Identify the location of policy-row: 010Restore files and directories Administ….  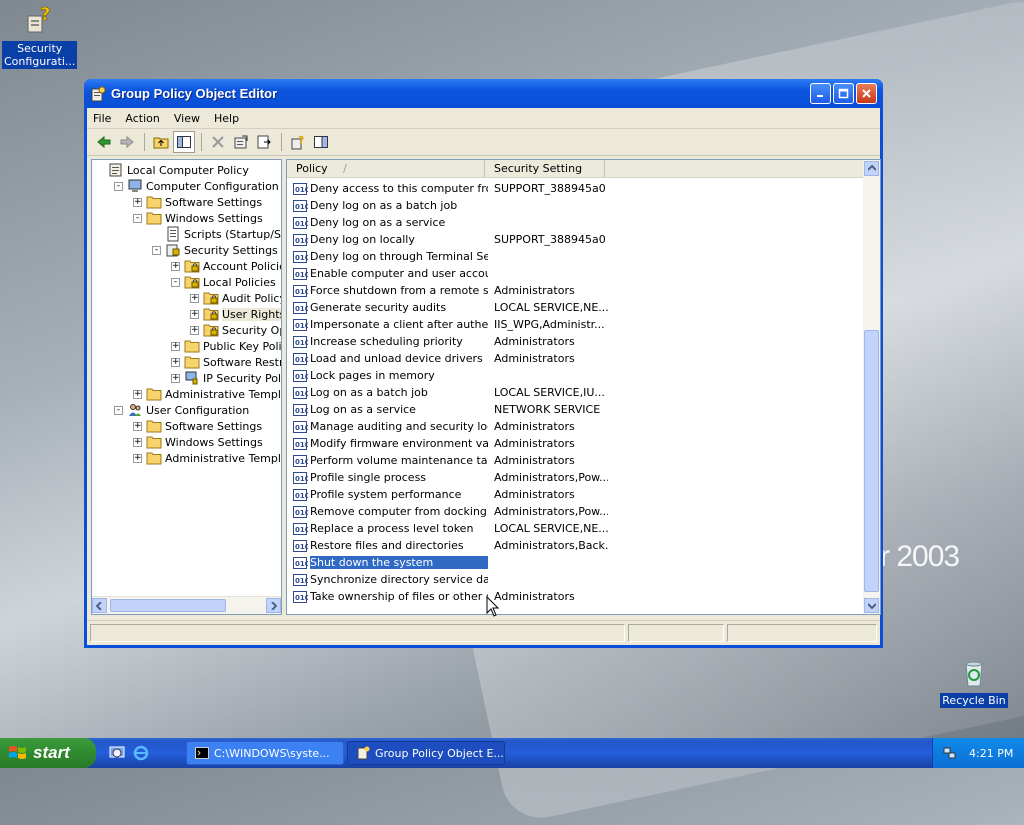
(450, 545).